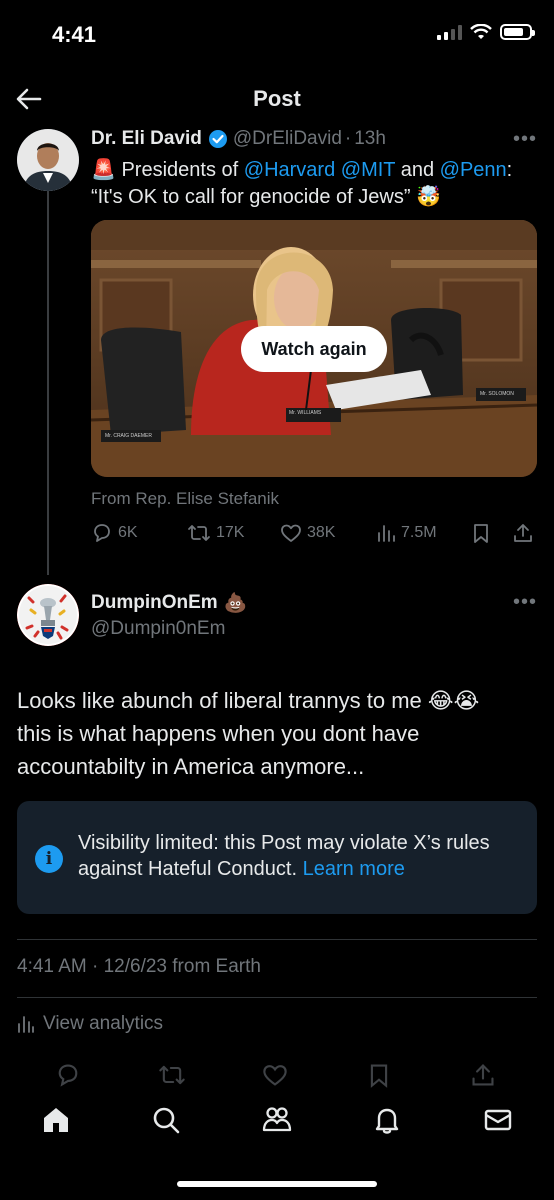 This screenshot has width=554, height=1200. I want to click on status-icons, so click(486, 32).